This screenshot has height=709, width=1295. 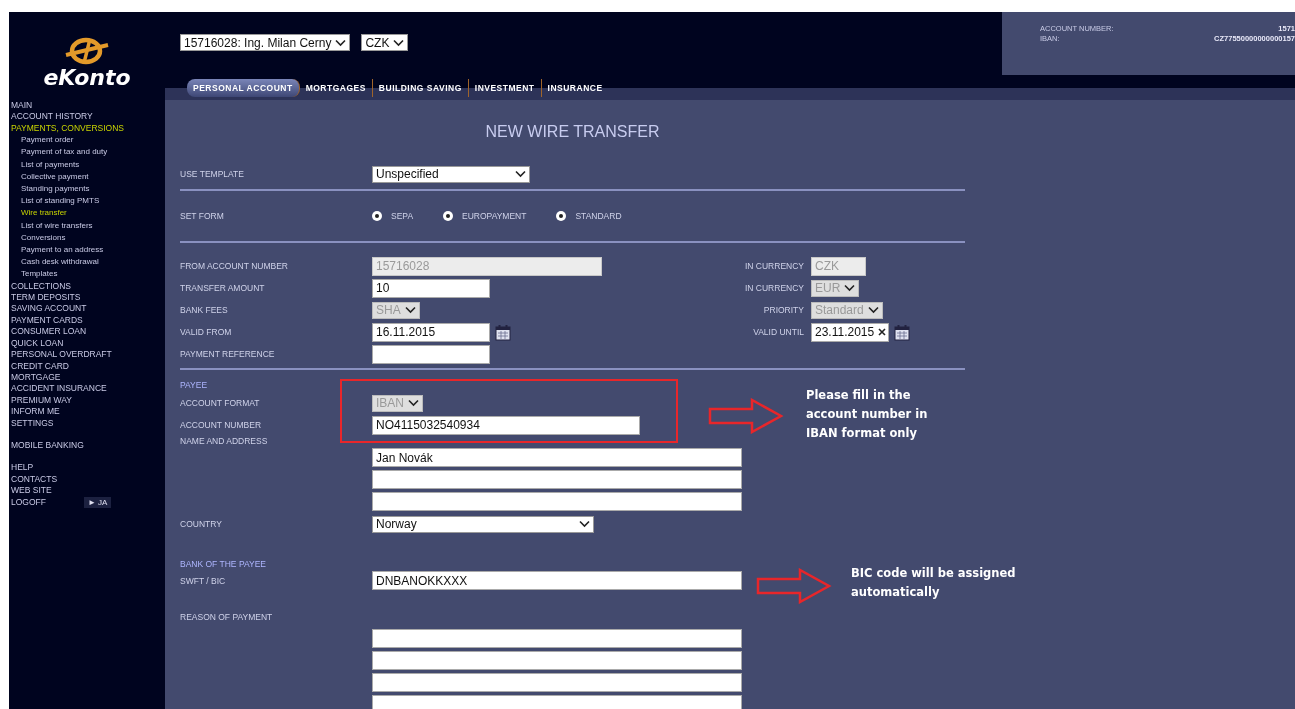 I want to click on field-label: NAME AND ADDRESS, so click(x=224, y=441).